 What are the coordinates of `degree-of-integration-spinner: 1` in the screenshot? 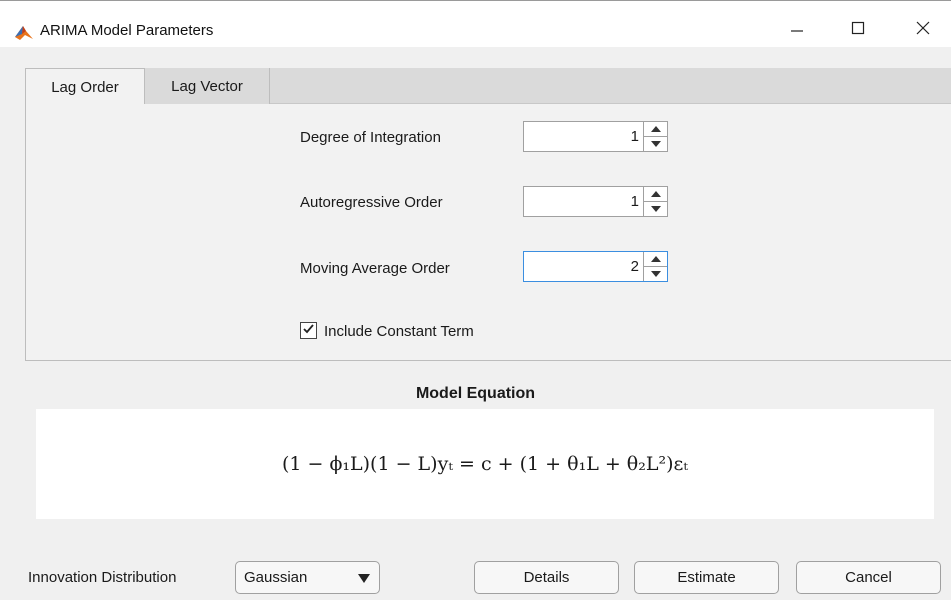 It's located at (595, 136).